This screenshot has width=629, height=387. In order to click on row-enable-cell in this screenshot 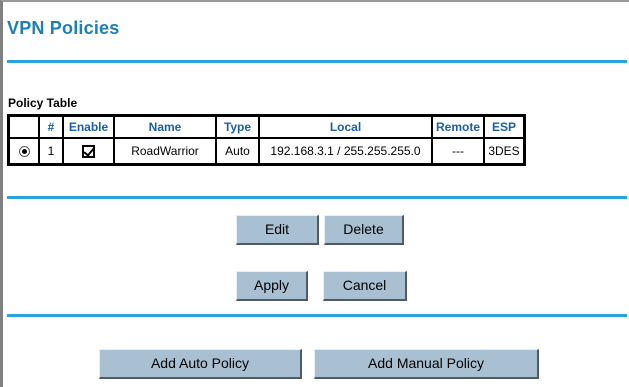, I will do `click(88, 151)`.